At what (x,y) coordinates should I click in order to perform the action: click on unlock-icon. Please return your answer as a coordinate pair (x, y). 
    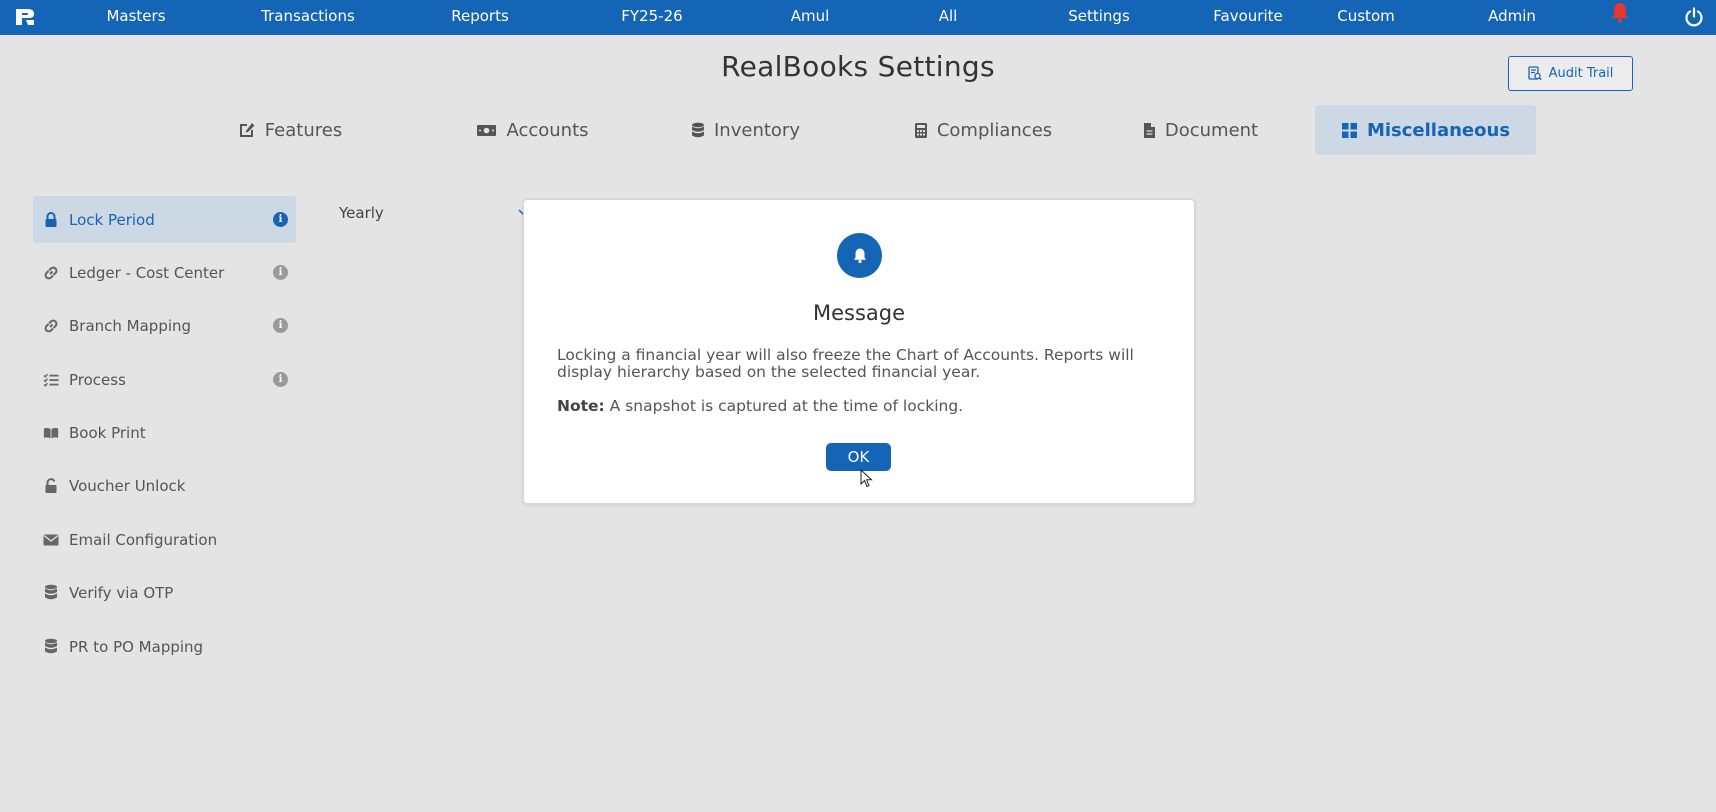
    Looking at the image, I should click on (51, 485).